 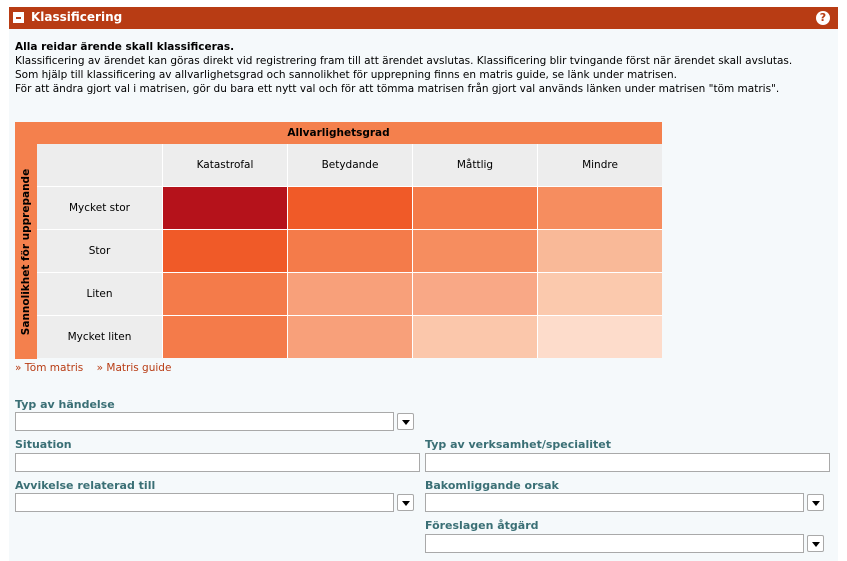 I want to click on matrix-row-header: Liten, so click(x=99, y=293).